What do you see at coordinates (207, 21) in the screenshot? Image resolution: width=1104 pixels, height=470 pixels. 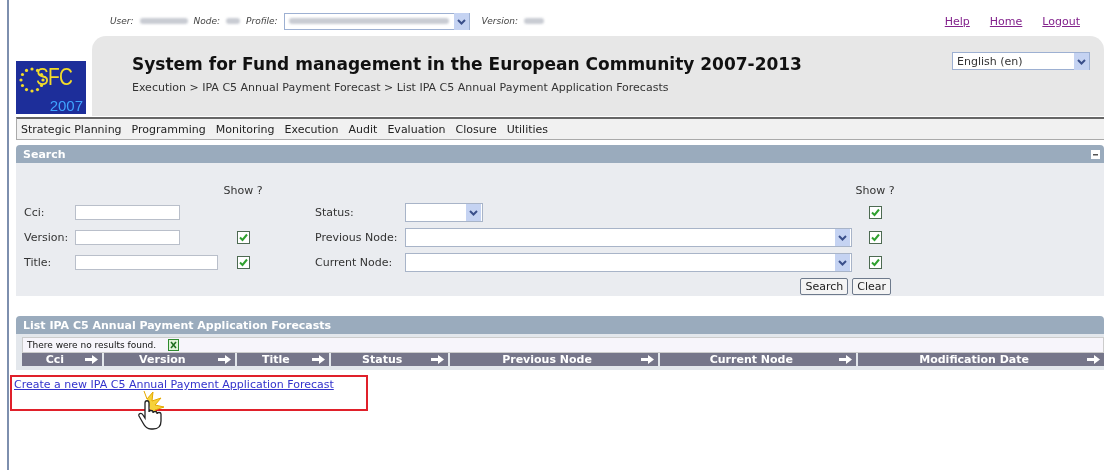 I see `node-label: Node:` at bounding box center [207, 21].